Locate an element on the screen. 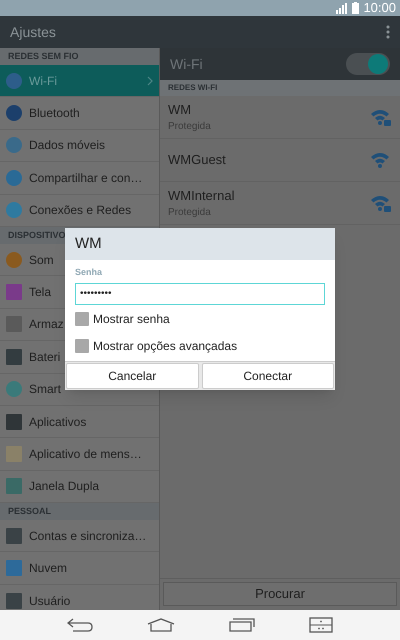  section-header: REDES WI-FI is located at coordinates (280, 88).